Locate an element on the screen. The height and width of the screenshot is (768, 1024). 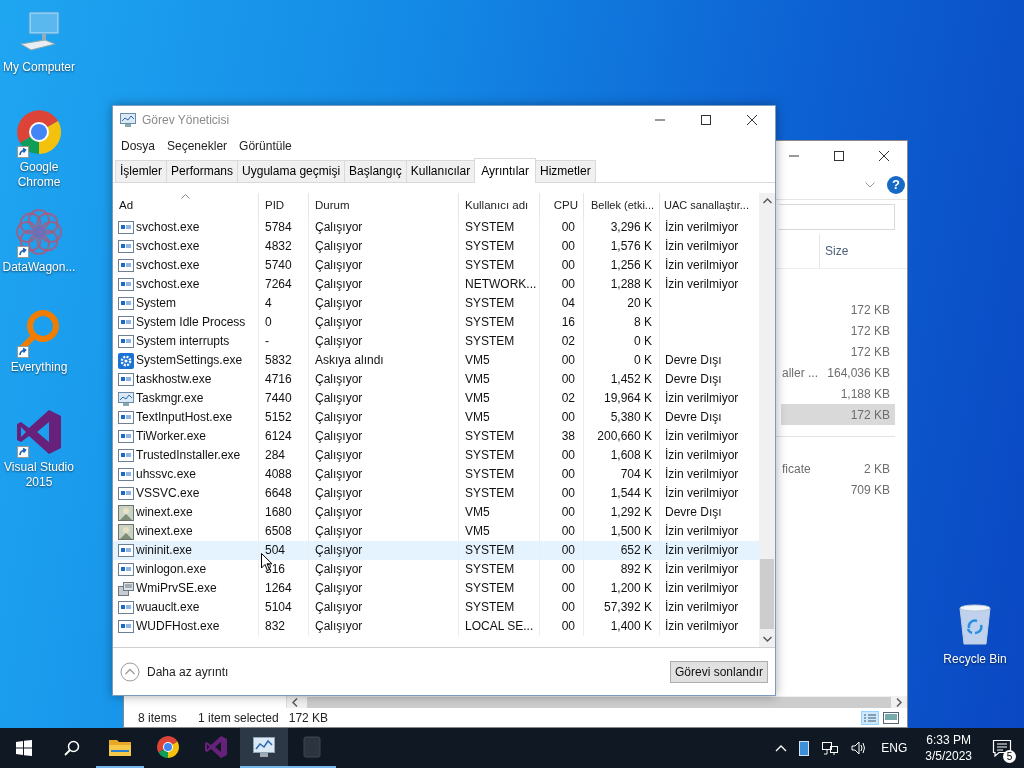
table-cell-text: 284 is located at coordinates (275, 455).